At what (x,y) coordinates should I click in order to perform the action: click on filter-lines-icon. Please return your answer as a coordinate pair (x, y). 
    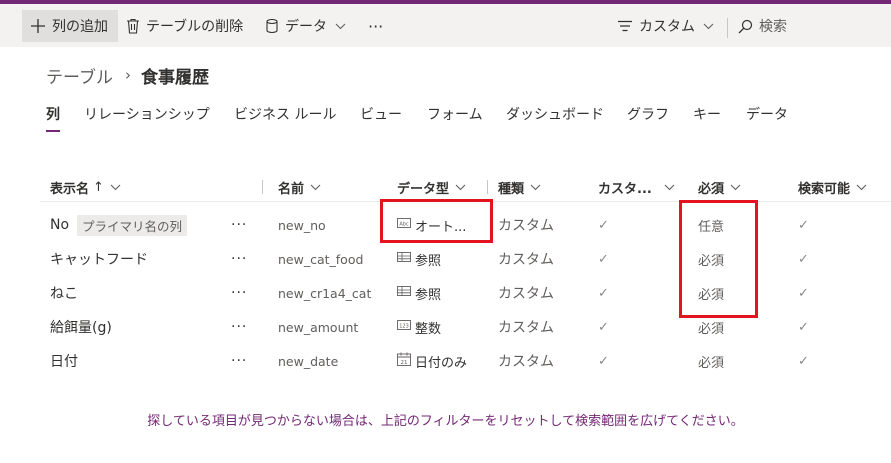
    Looking at the image, I should click on (625, 26).